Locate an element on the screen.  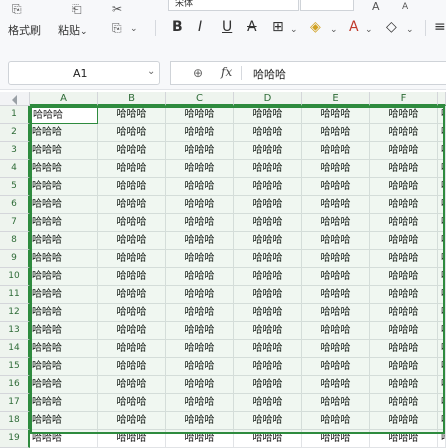
cell-a7: 哈哈哈 is located at coordinates (64, 223).